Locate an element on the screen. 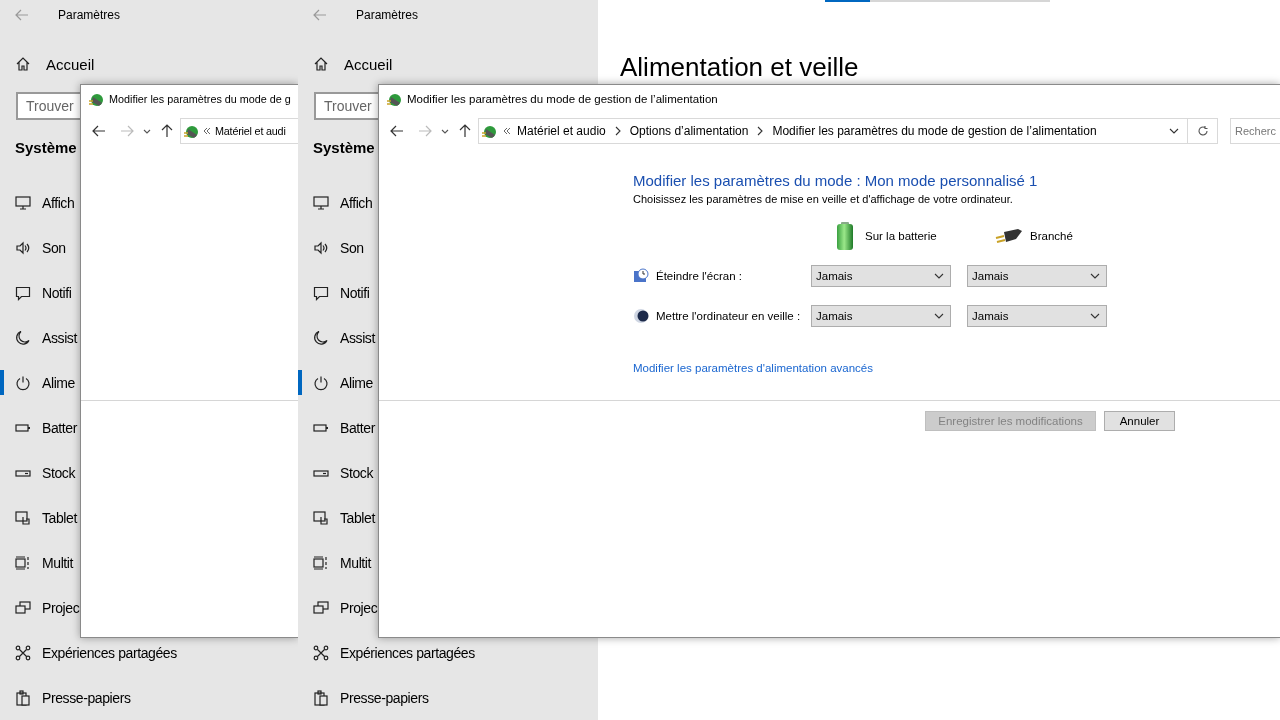 This screenshot has height=720, width=1280. display-clock-icon is located at coordinates (641, 276).